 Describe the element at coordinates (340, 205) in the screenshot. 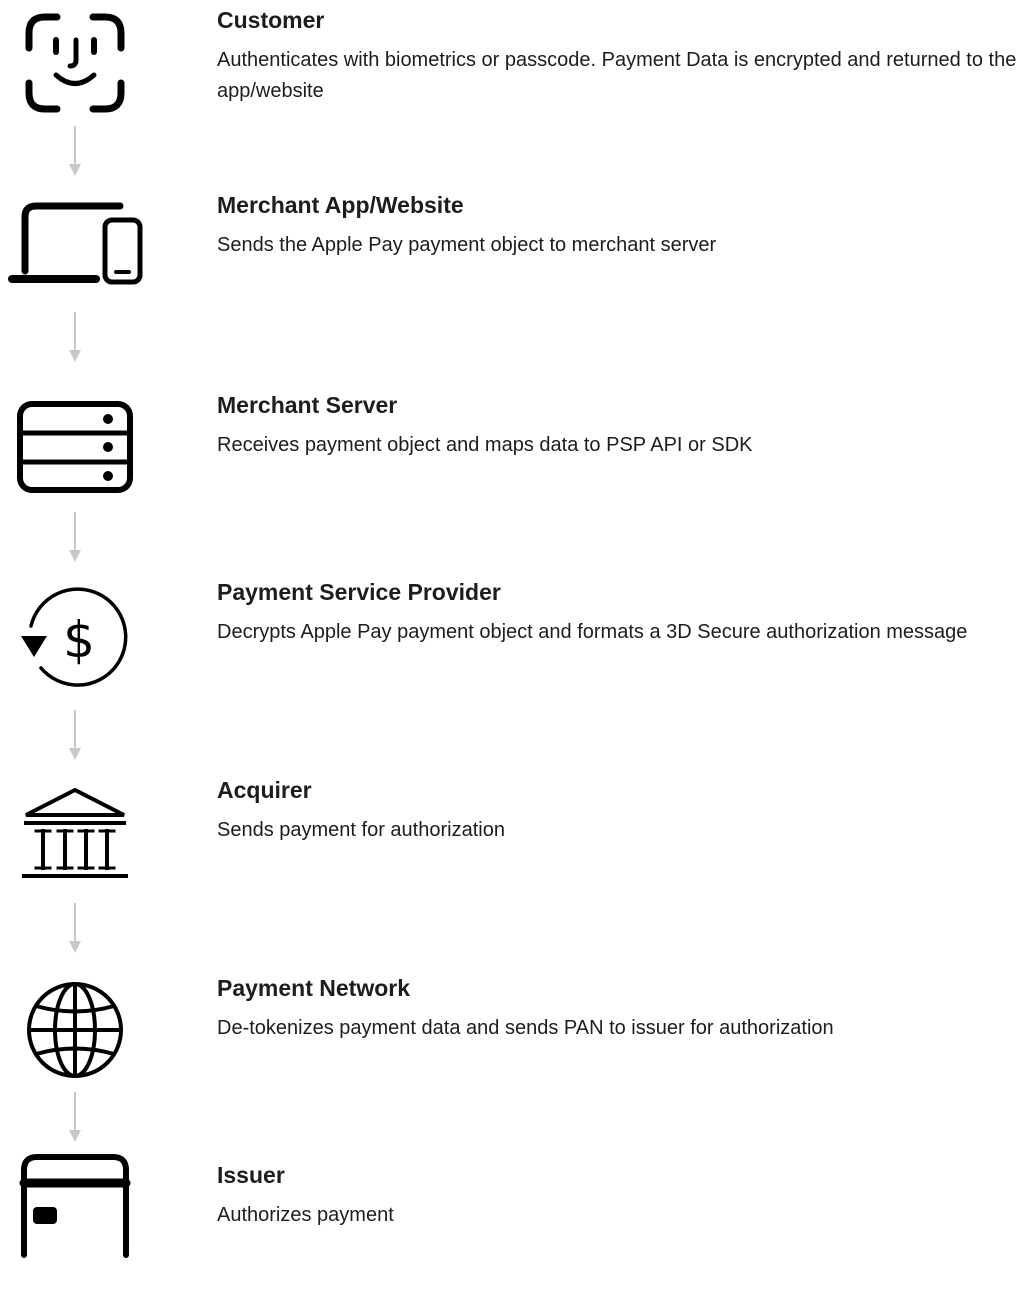

I see `step-title: Merchant App/Website` at that location.